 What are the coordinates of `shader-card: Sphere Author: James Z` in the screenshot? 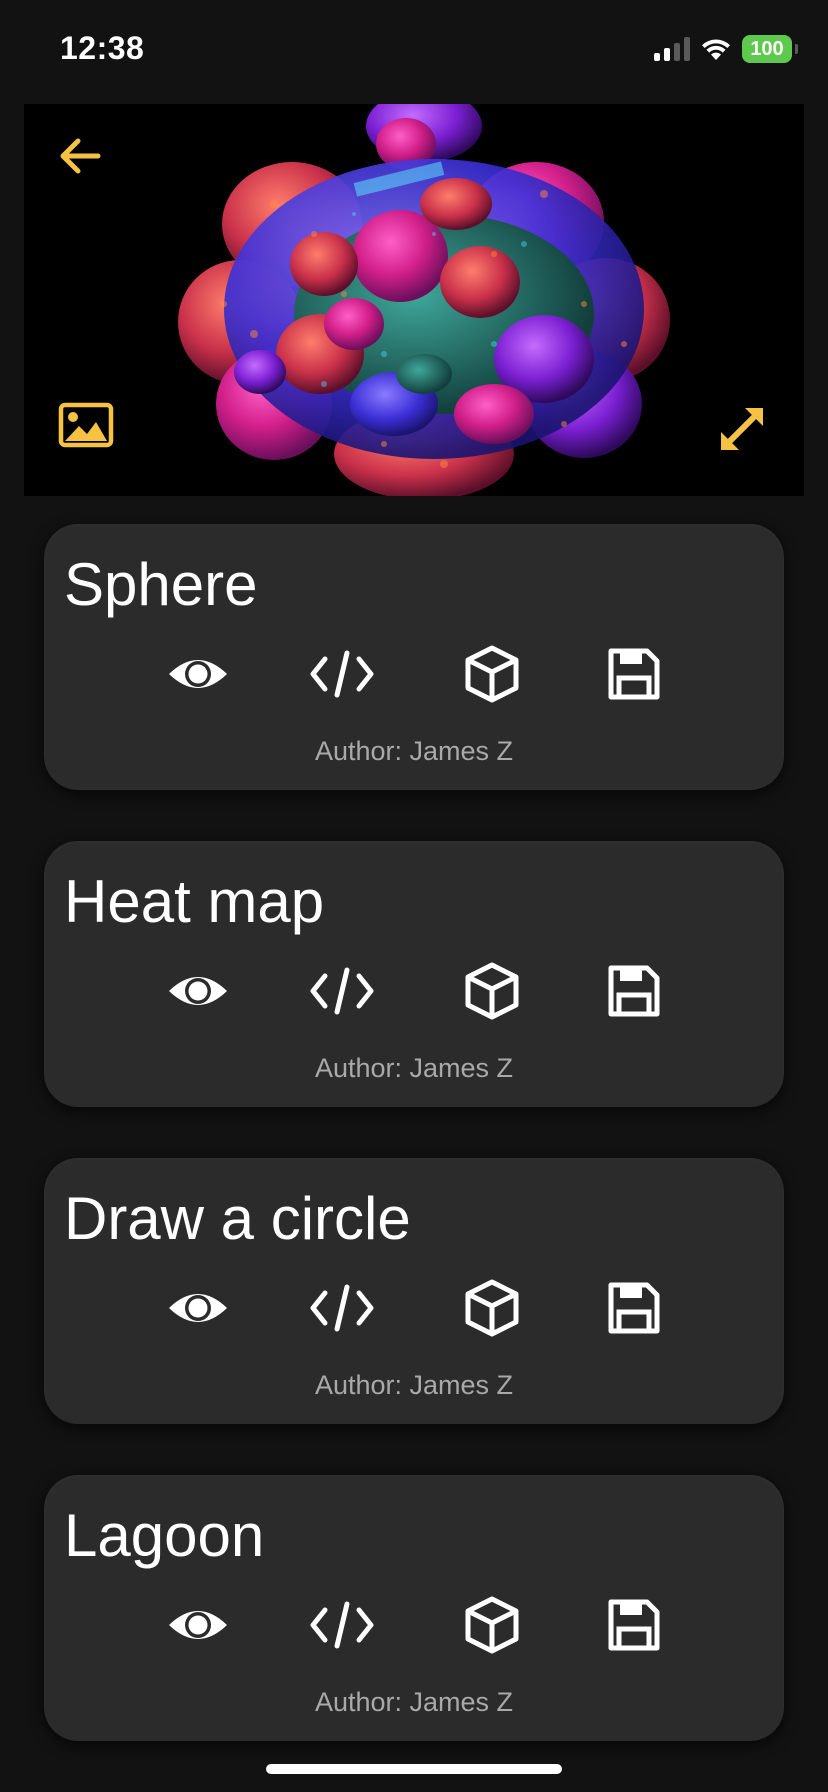 It's located at (414, 657).